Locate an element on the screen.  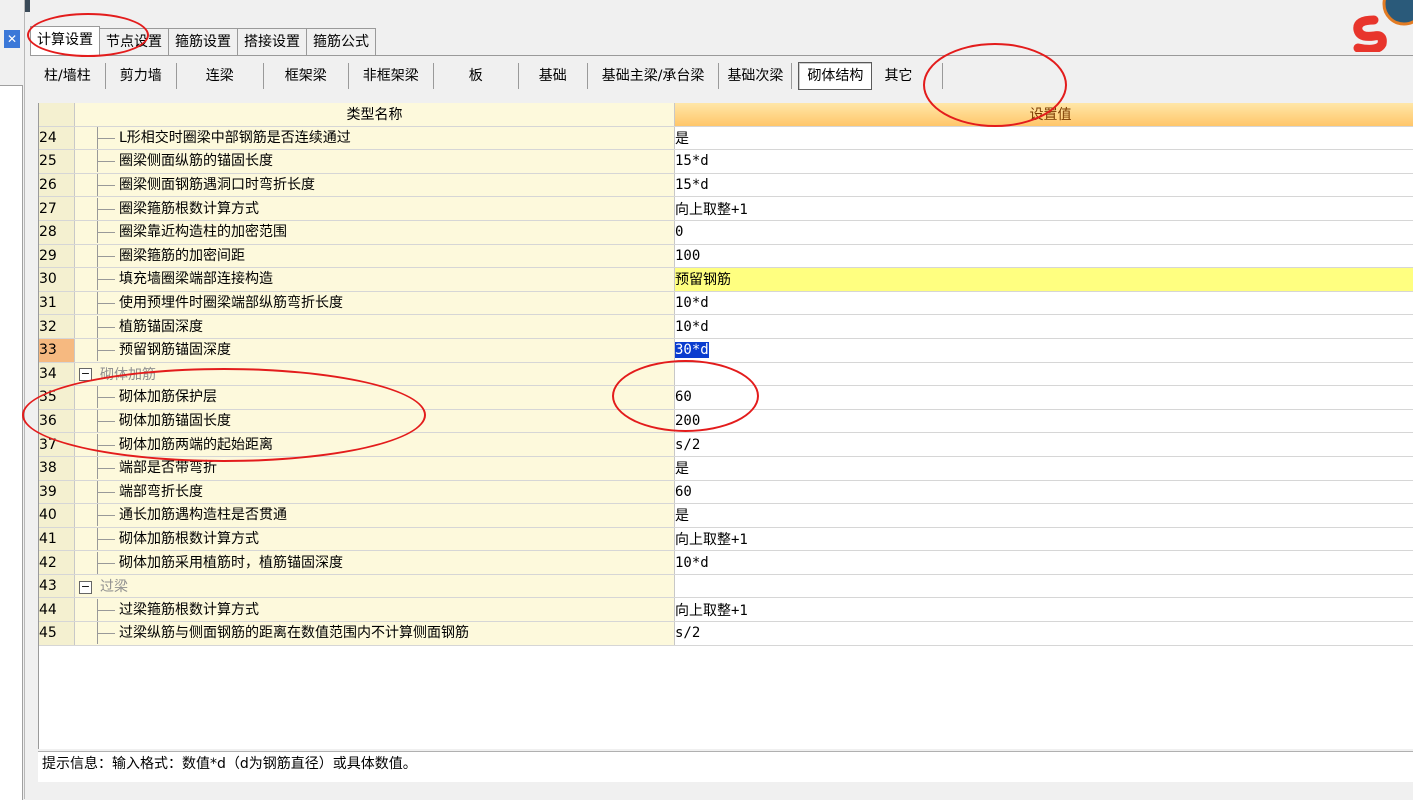
row-value: 60 is located at coordinates (683, 397).